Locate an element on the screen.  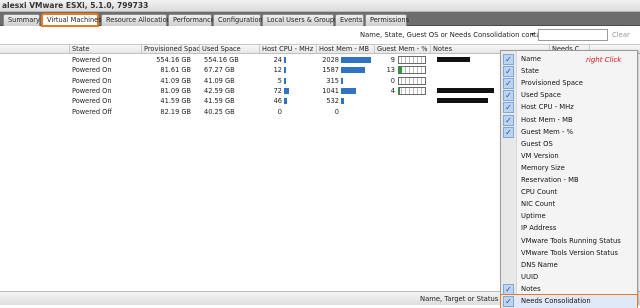
menu-item-memory-size: Memory Size is located at coordinates (569, 168).